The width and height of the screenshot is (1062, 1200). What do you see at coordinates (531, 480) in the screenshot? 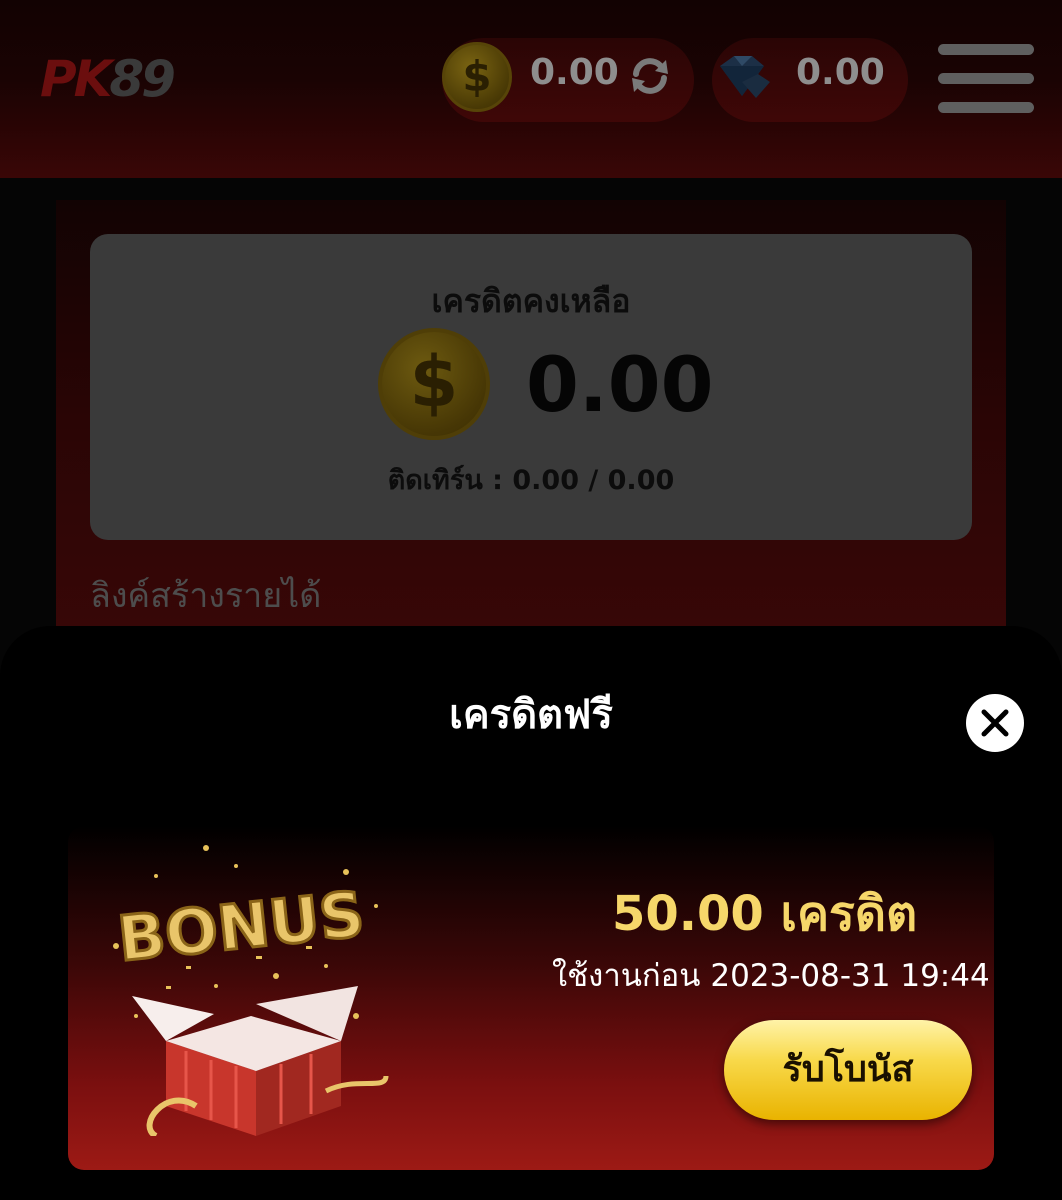
I see `turnover-text: ติดเทิร์น : 0.00 / 0.00` at bounding box center [531, 480].